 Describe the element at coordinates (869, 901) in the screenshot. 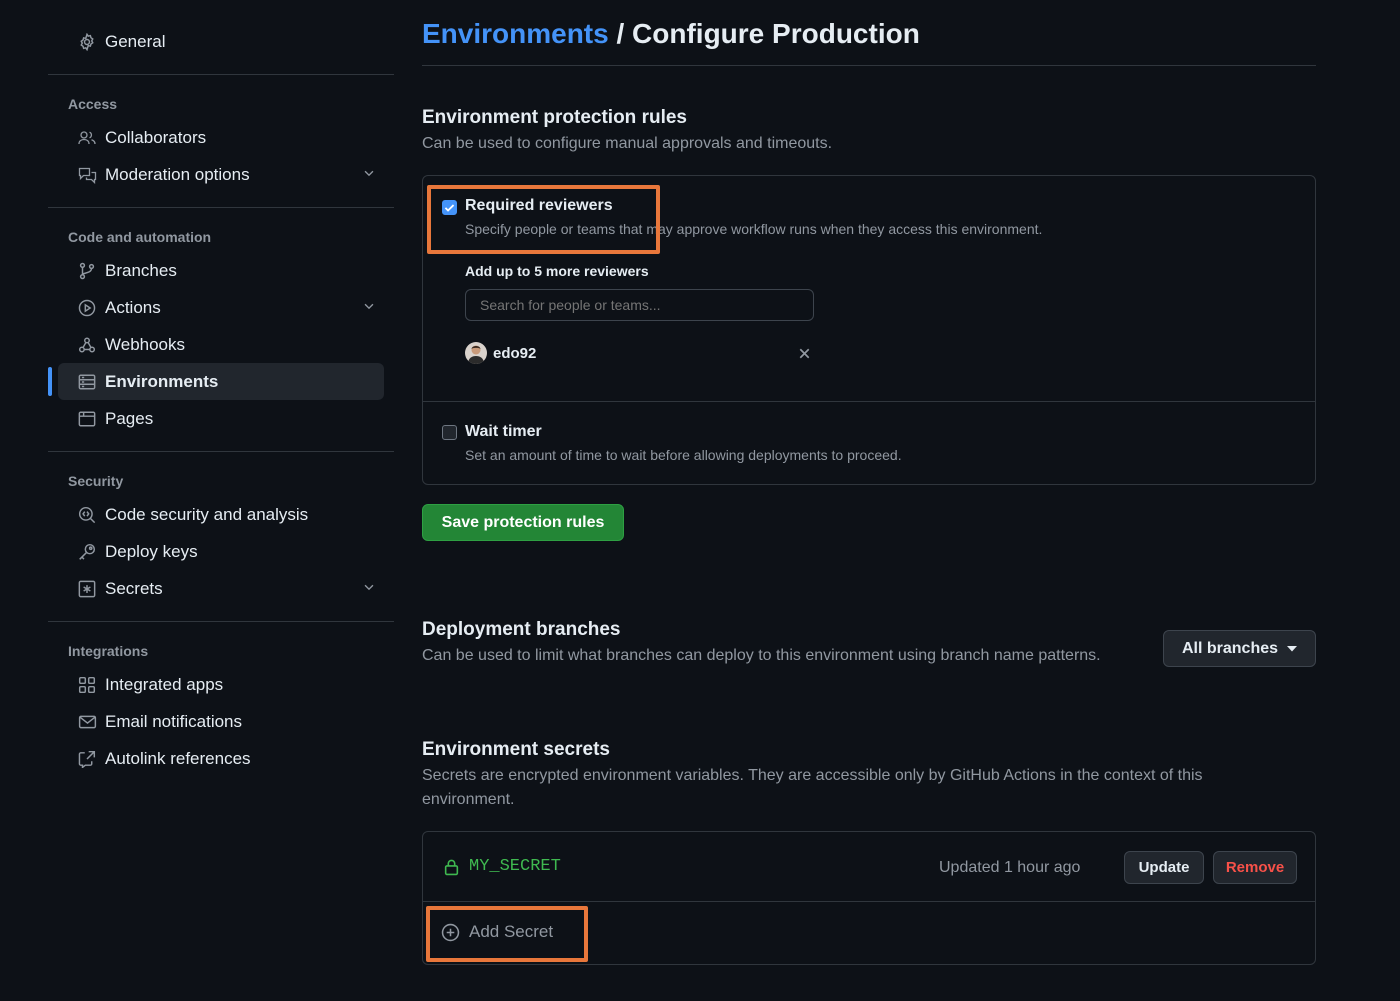

I see `secrets-divider` at that location.